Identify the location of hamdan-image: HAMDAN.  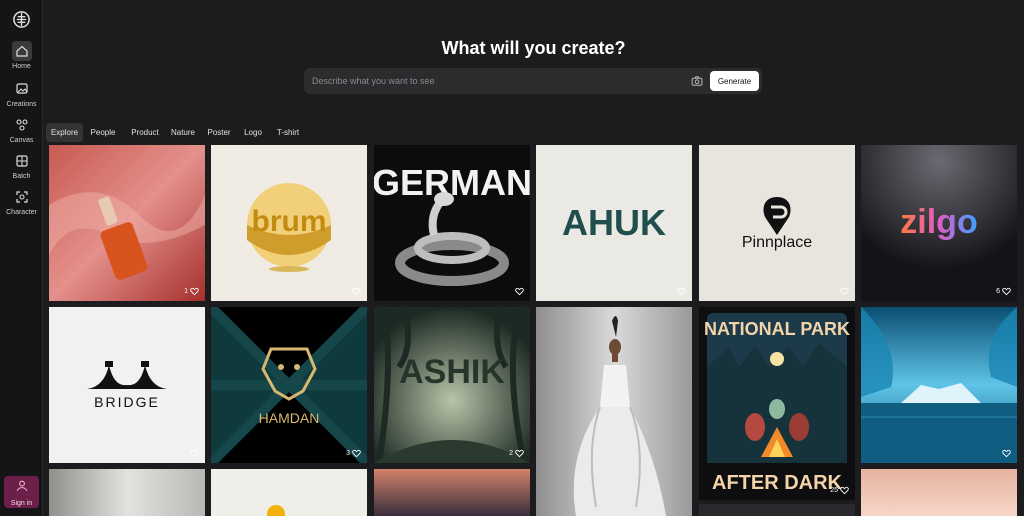
(289, 385).